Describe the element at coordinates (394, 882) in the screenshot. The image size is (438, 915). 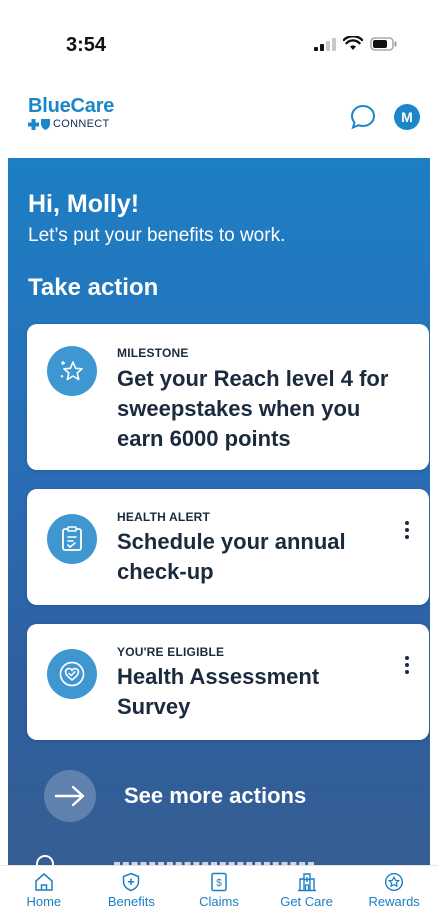
I see `star-badge-icon` at that location.